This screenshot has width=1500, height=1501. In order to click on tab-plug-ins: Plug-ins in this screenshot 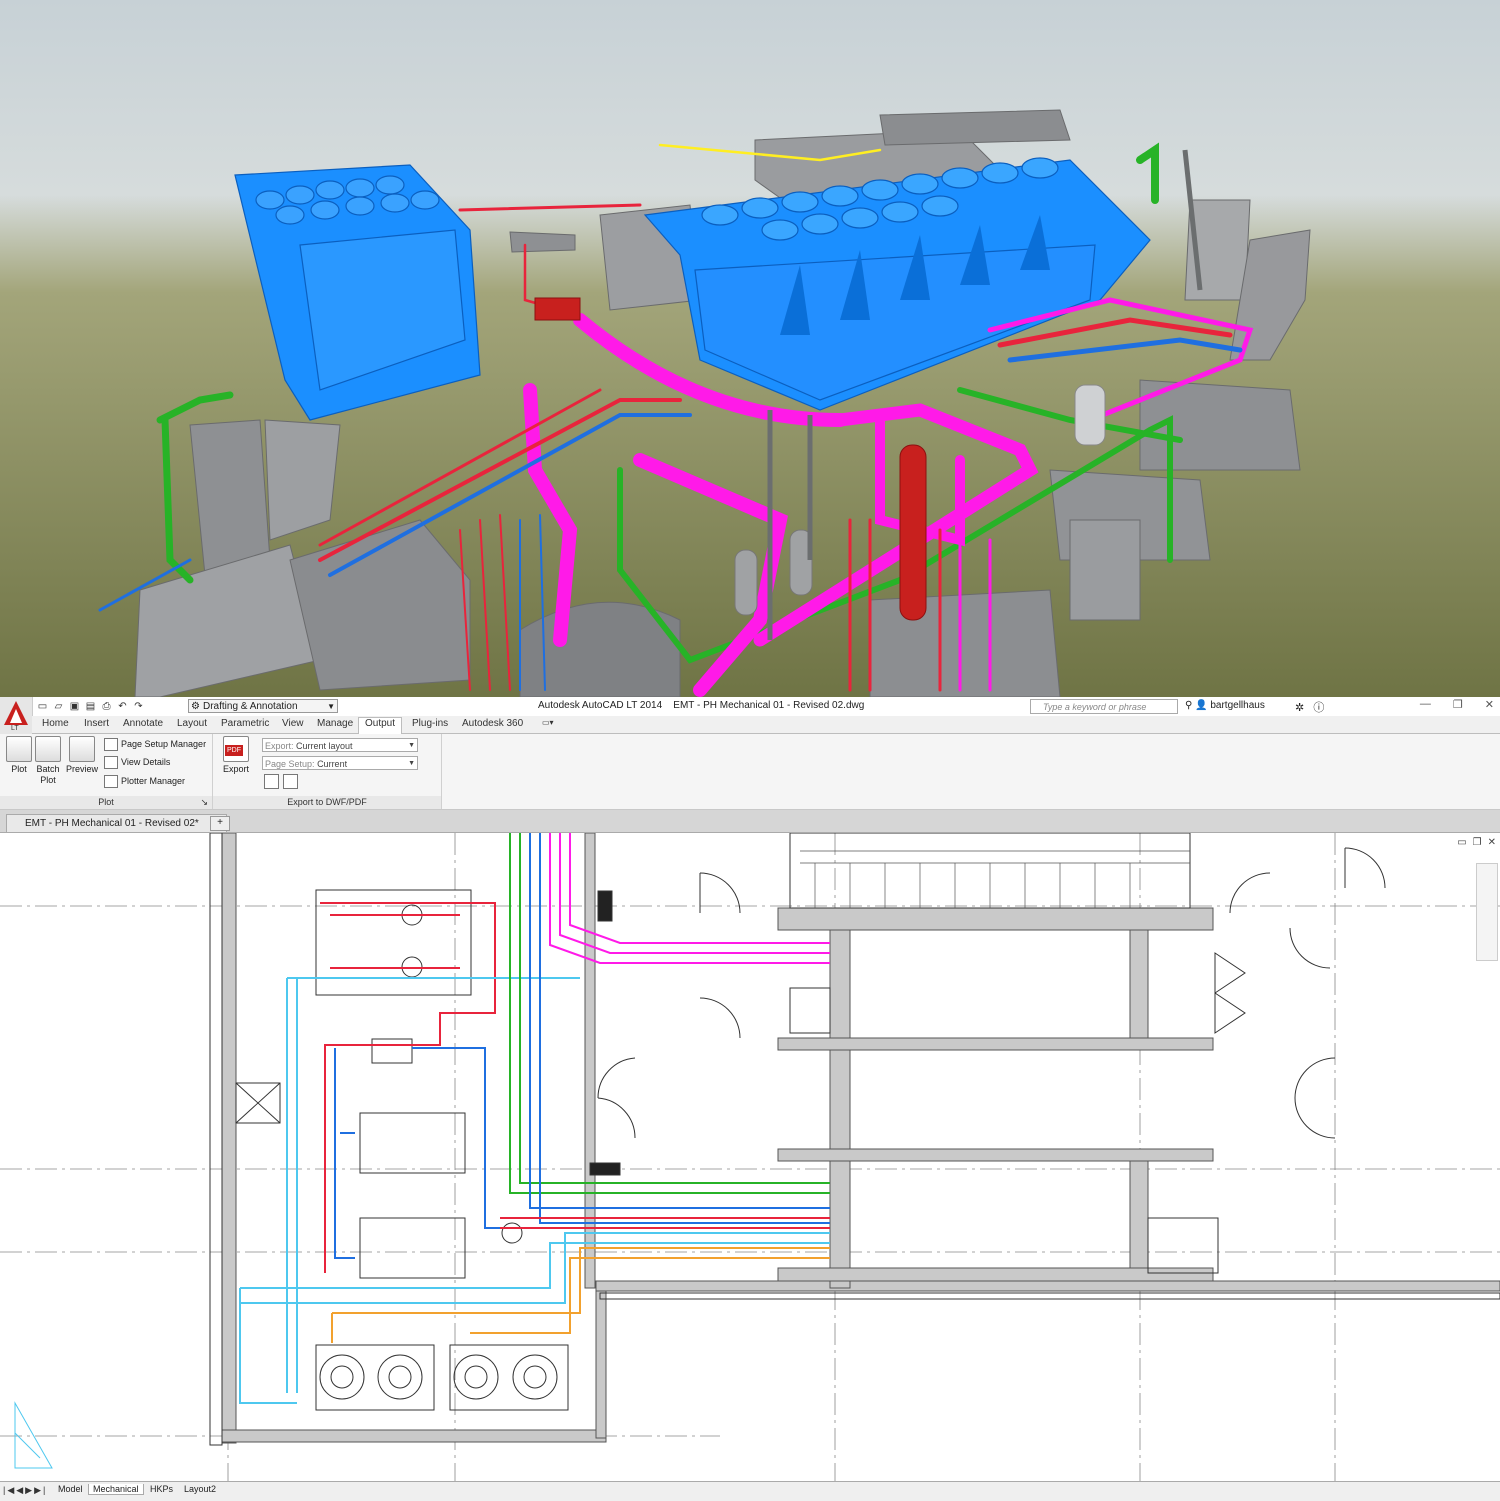, I will do `click(430, 723)`.